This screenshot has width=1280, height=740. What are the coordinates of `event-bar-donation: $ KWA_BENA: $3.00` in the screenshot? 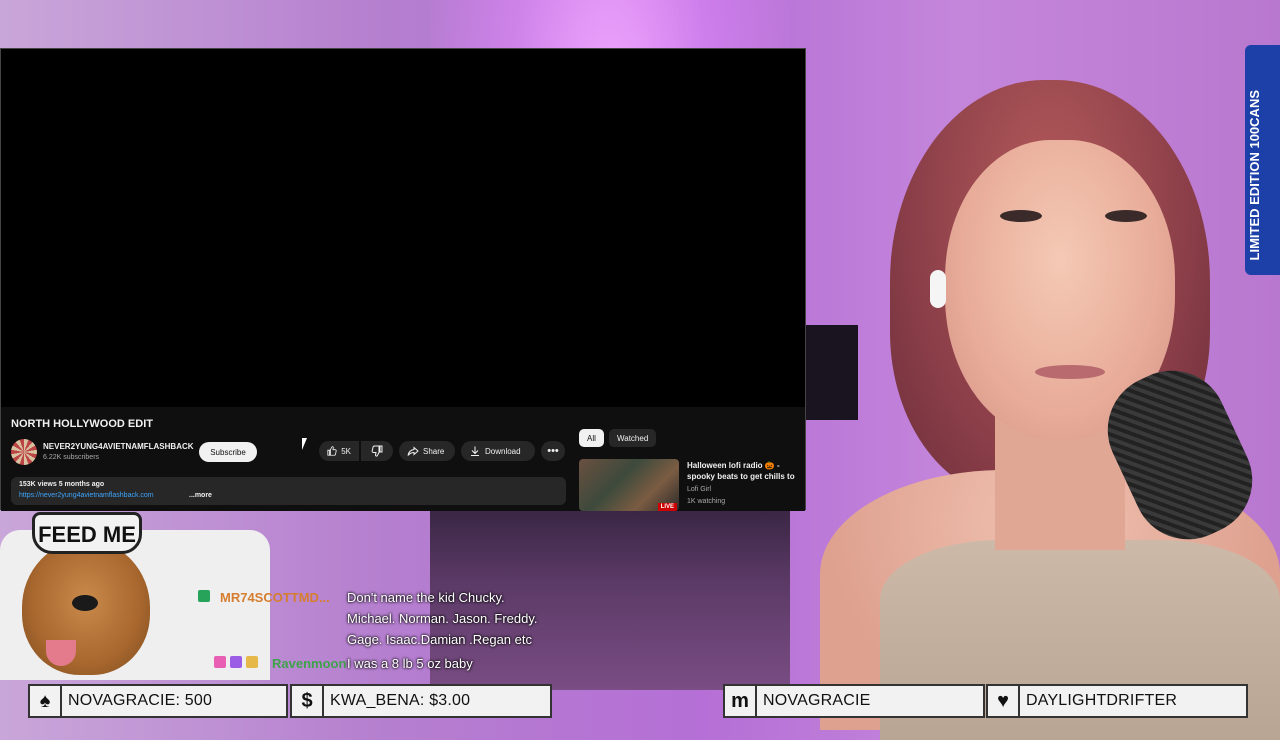 It's located at (421, 701).